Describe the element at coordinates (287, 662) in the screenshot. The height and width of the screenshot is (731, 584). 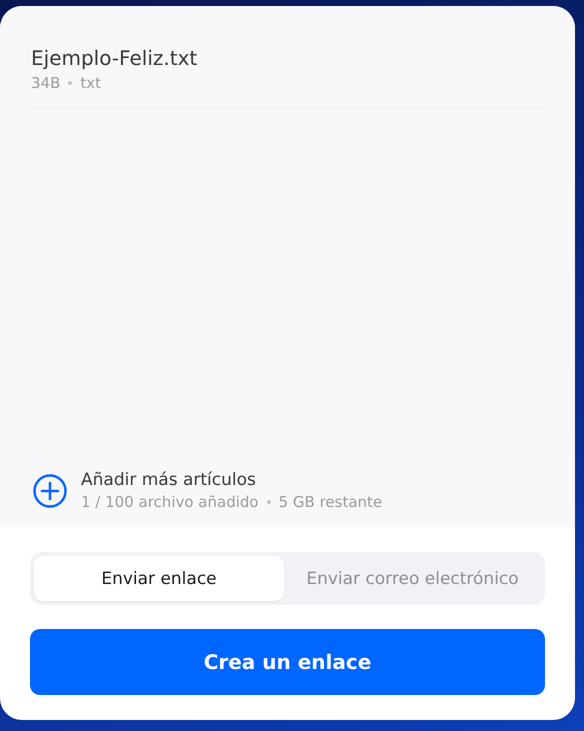
I see `create-link-button: Crea un enlace` at that location.